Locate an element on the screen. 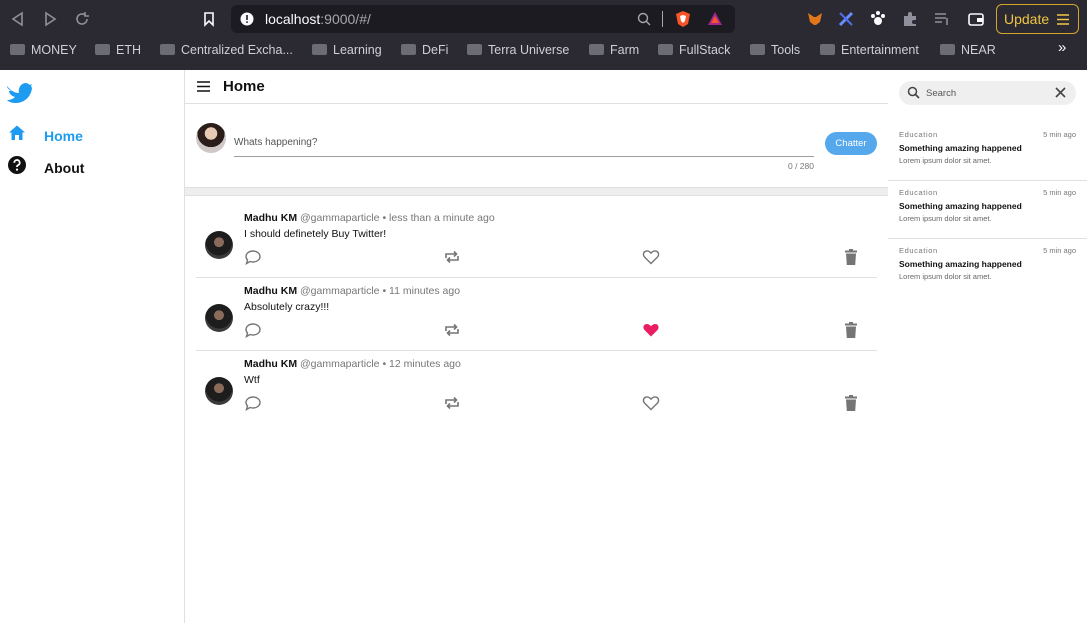 The height and width of the screenshot is (623, 1087). url-text: localhost:9000/#/ is located at coordinates (318, 19).